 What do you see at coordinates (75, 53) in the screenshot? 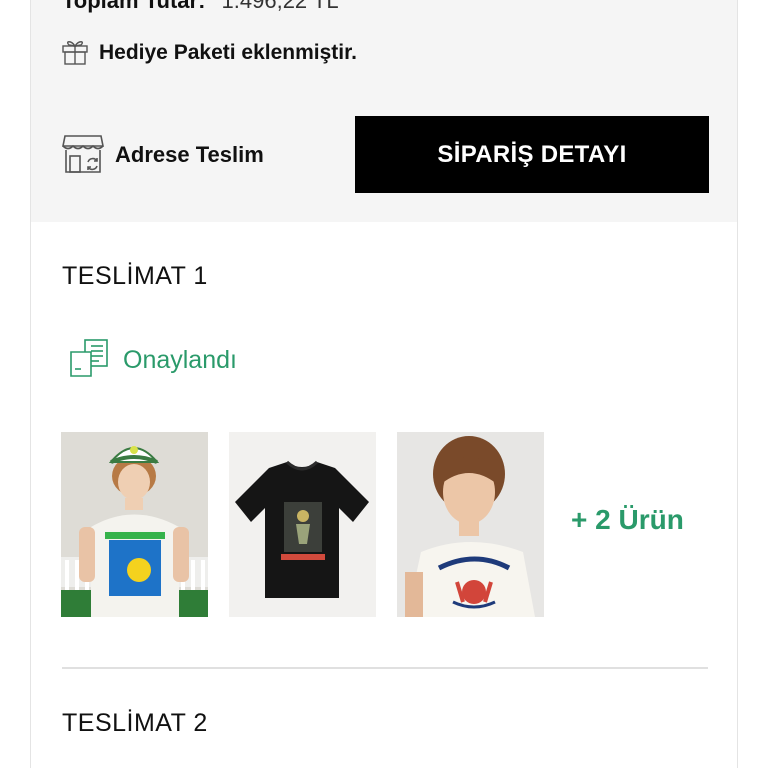
I see `gift-icon` at bounding box center [75, 53].